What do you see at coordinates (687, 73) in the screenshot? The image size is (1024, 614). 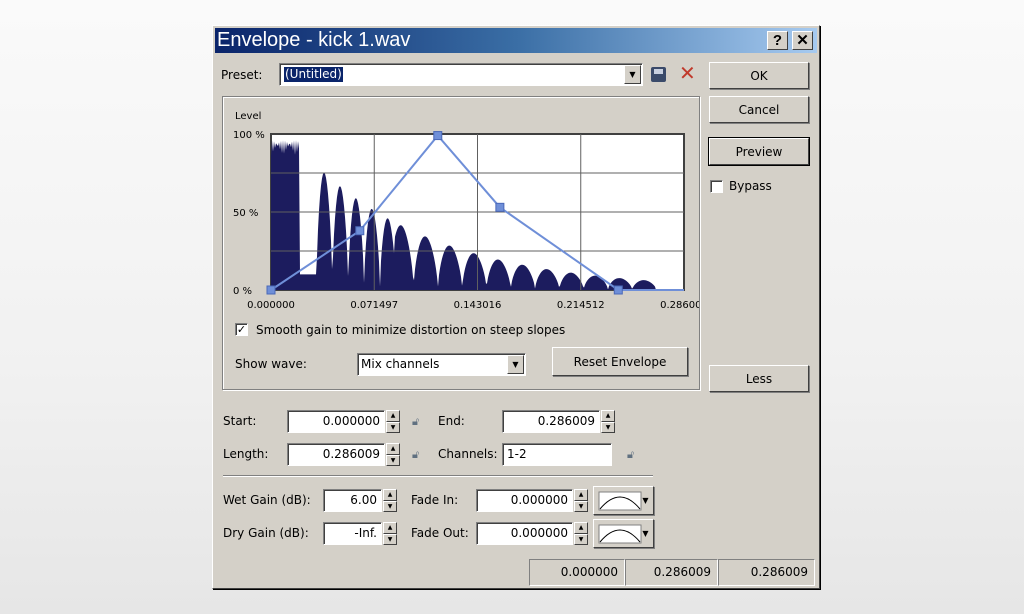 I see `delete-preset-icon: ✕` at bounding box center [687, 73].